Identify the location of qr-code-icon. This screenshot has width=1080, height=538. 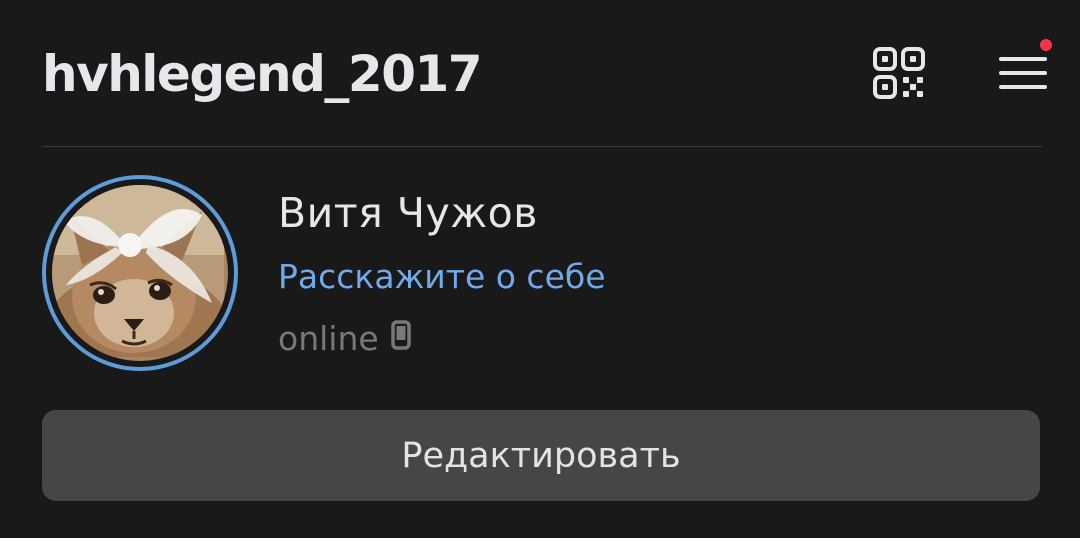
(899, 73).